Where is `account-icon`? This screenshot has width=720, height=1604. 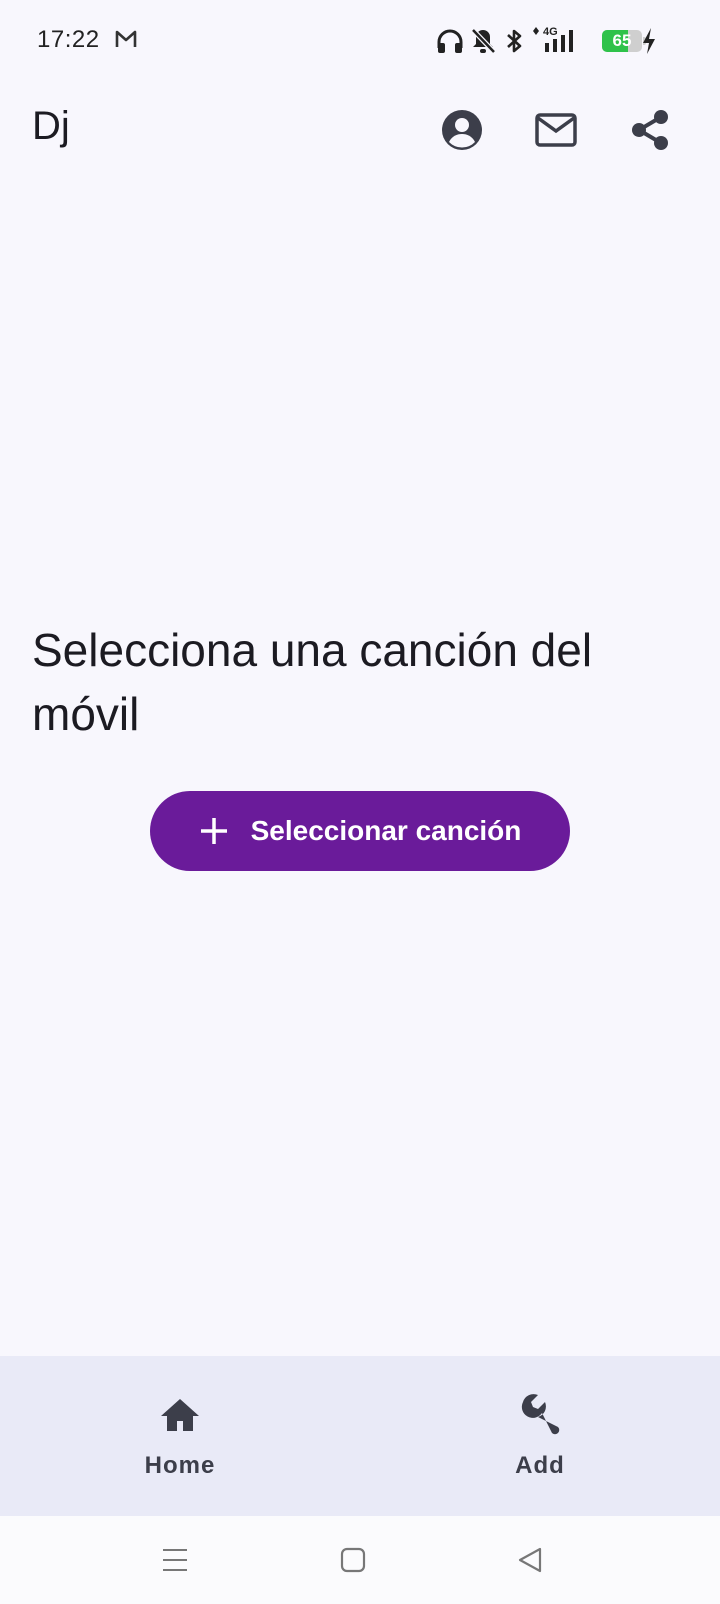
account-icon is located at coordinates (462, 130).